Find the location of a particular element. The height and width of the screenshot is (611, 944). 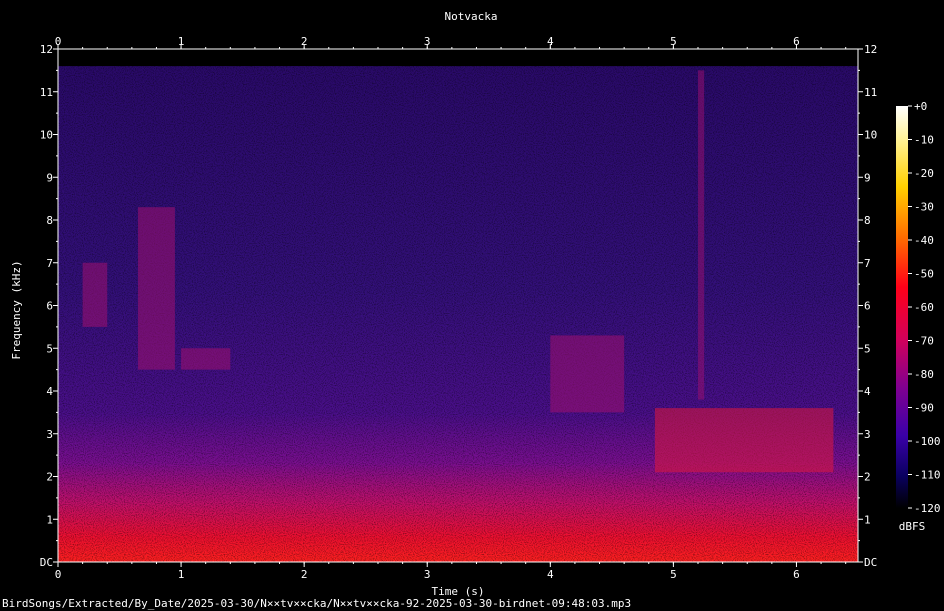

y-tick-label-left: 5 is located at coordinates (49, 348).